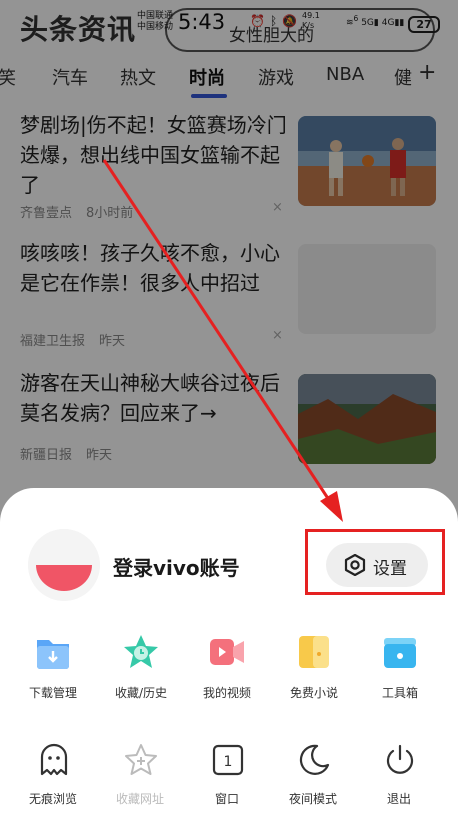 This screenshot has width=458, height=820. What do you see at coordinates (399, 693) in the screenshot?
I see `menu-item-label: 工具箱` at bounding box center [399, 693].